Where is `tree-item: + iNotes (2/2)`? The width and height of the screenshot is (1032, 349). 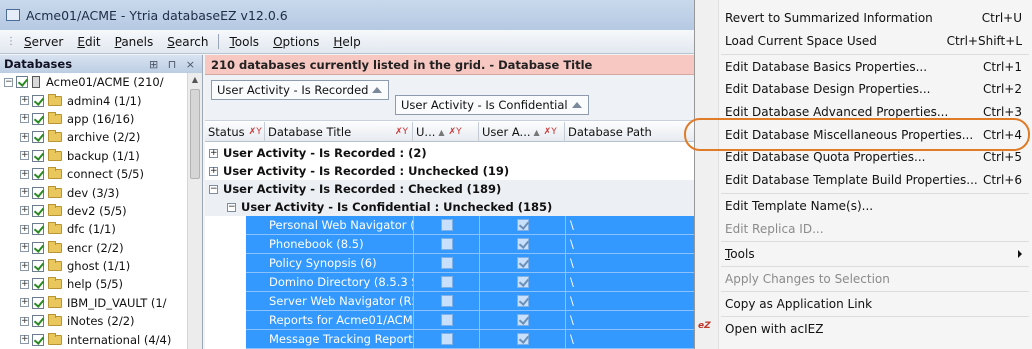 tree-item: + iNotes (2/2) is located at coordinates (101, 321).